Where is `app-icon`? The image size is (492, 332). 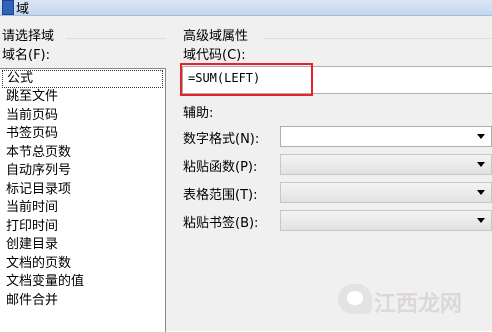
app-icon is located at coordinates (8, 7).